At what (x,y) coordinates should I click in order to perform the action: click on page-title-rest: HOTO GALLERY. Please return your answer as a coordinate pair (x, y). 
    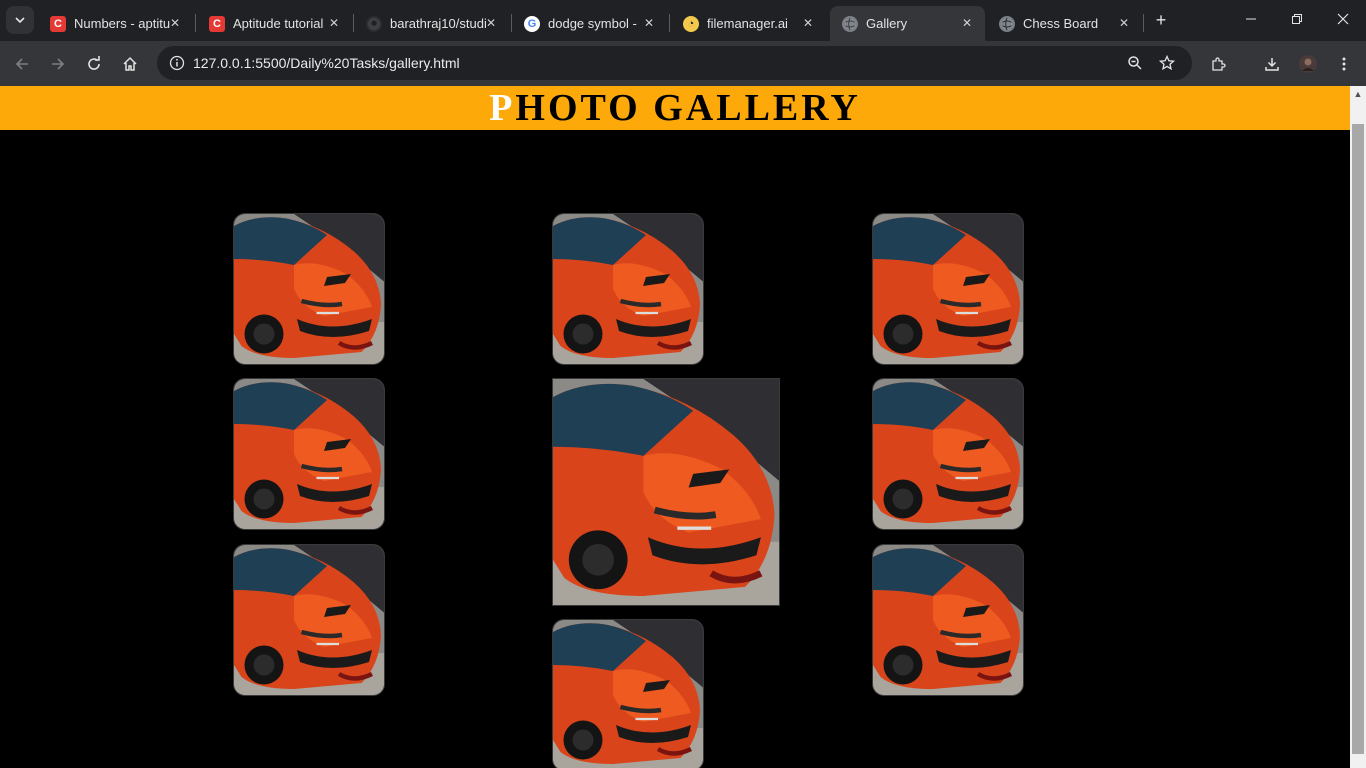
    Looking at the image, I should click on (688, 108).